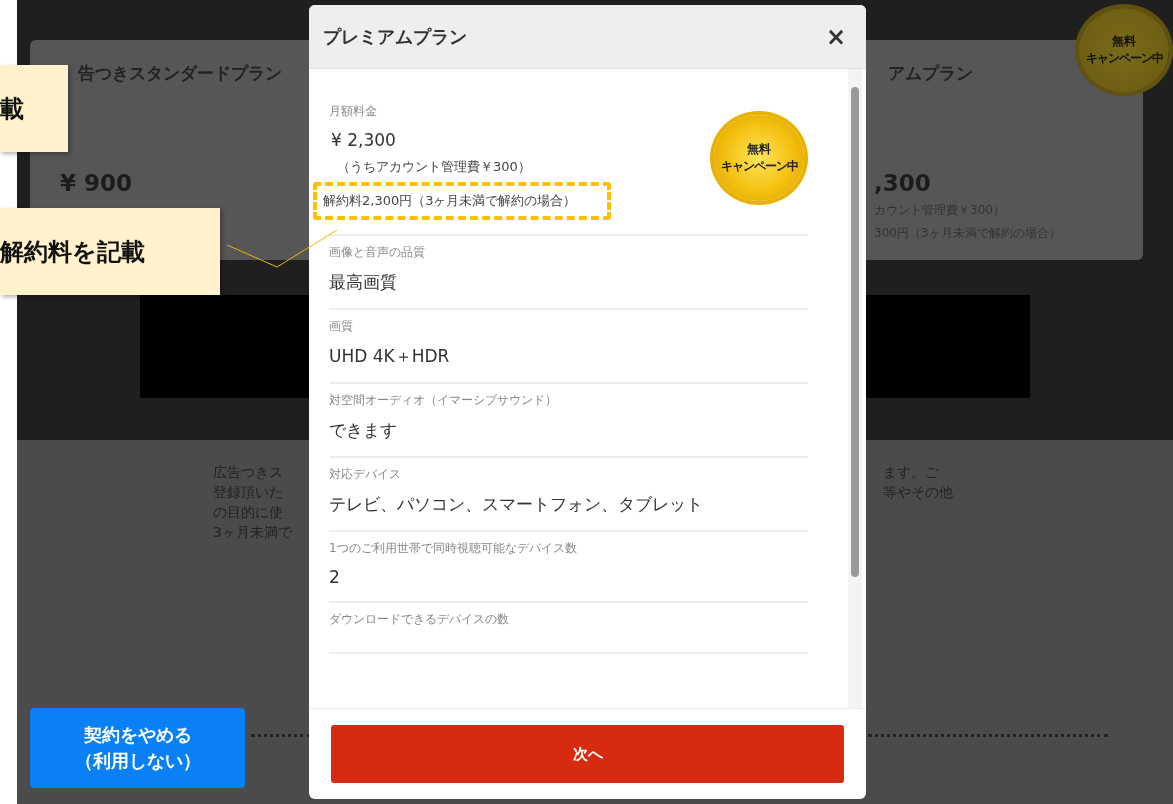 The width and height of the screenshot is (1173, 804). Describe the element at coordinates (363, 140) in the screenshot. I see `spec-value: ¥ 2,300` at that location.